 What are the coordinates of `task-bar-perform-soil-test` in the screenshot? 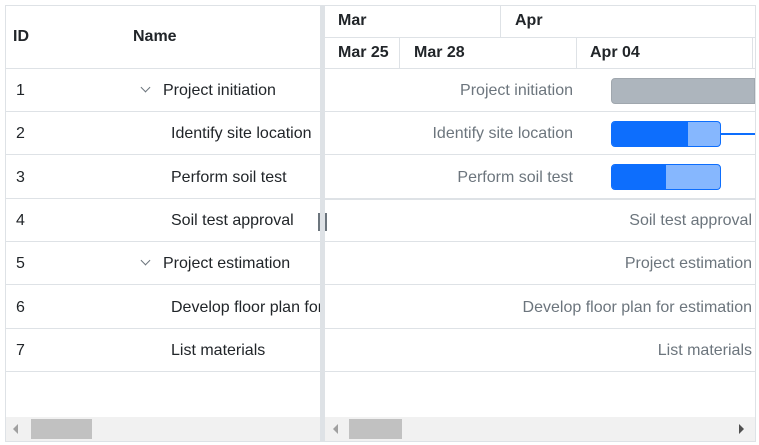 It's located at (666, 177).